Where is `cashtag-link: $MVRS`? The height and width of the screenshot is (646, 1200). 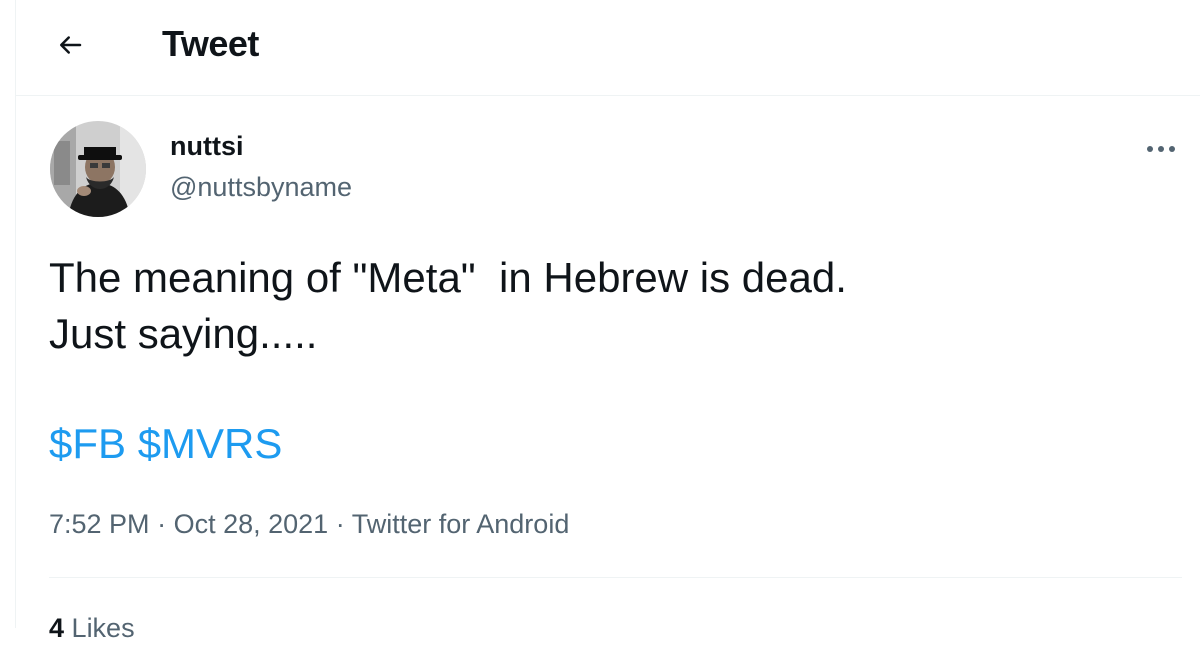
cashtag-link: $MVRS is located at coordinates (210, 443).